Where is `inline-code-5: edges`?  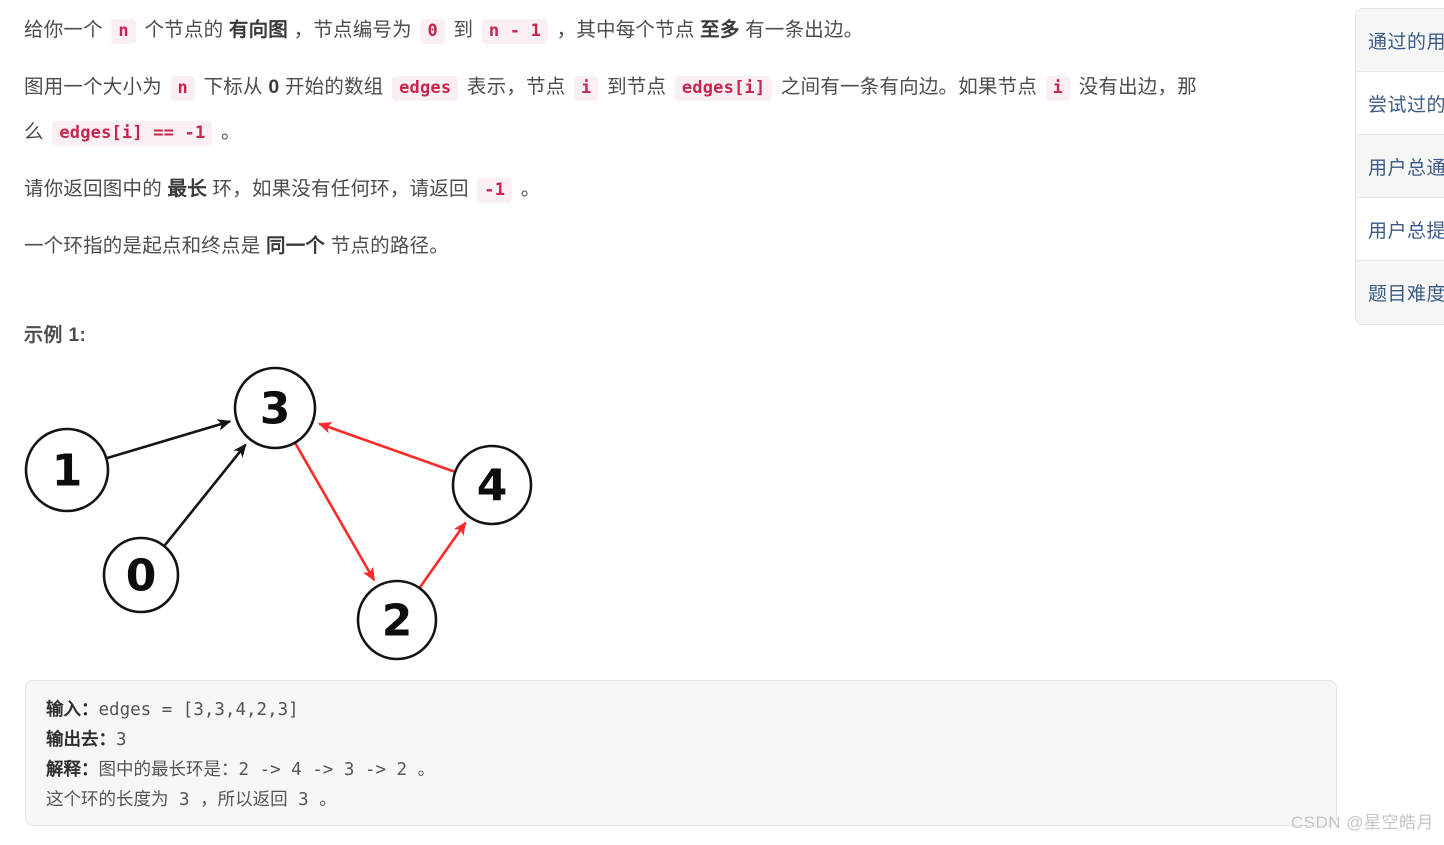 inline-code-5: edges is located at coordinates (425, 88).